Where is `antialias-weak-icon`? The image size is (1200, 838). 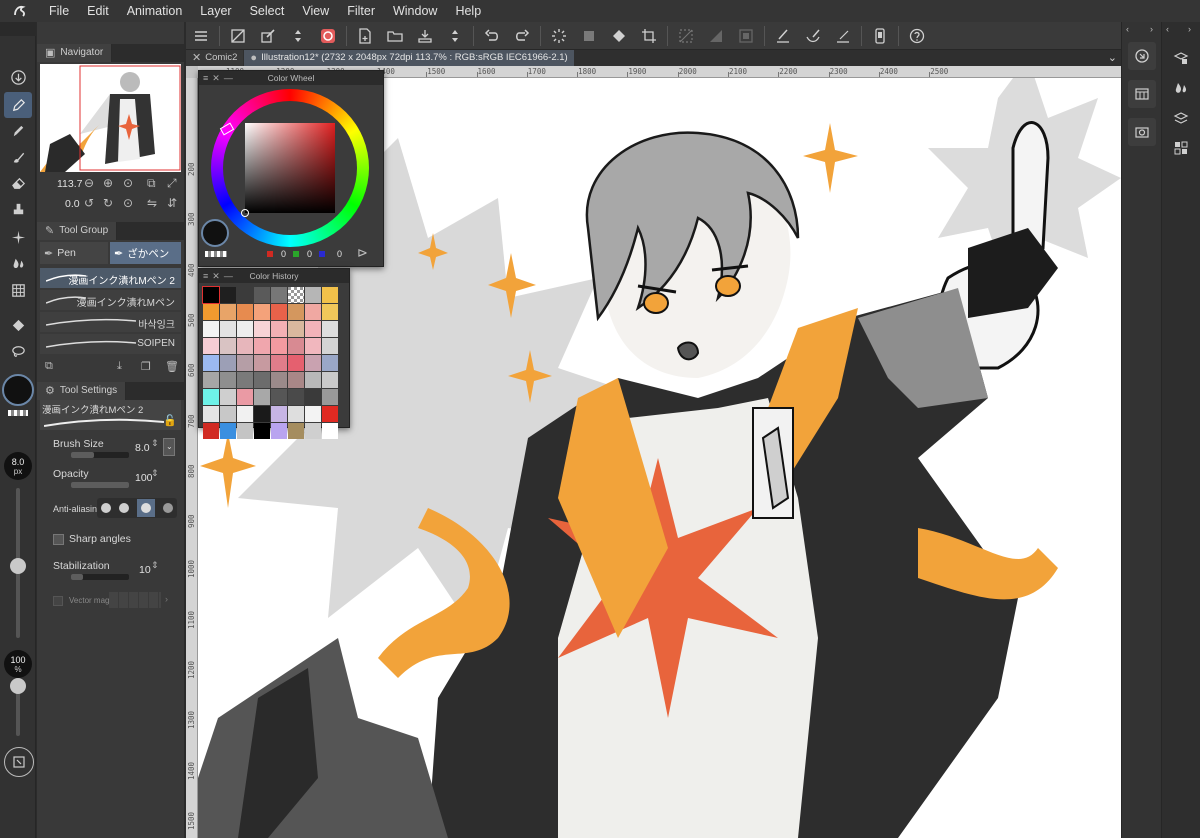 antialias-weak-icon is located at coordinates (124, 508).